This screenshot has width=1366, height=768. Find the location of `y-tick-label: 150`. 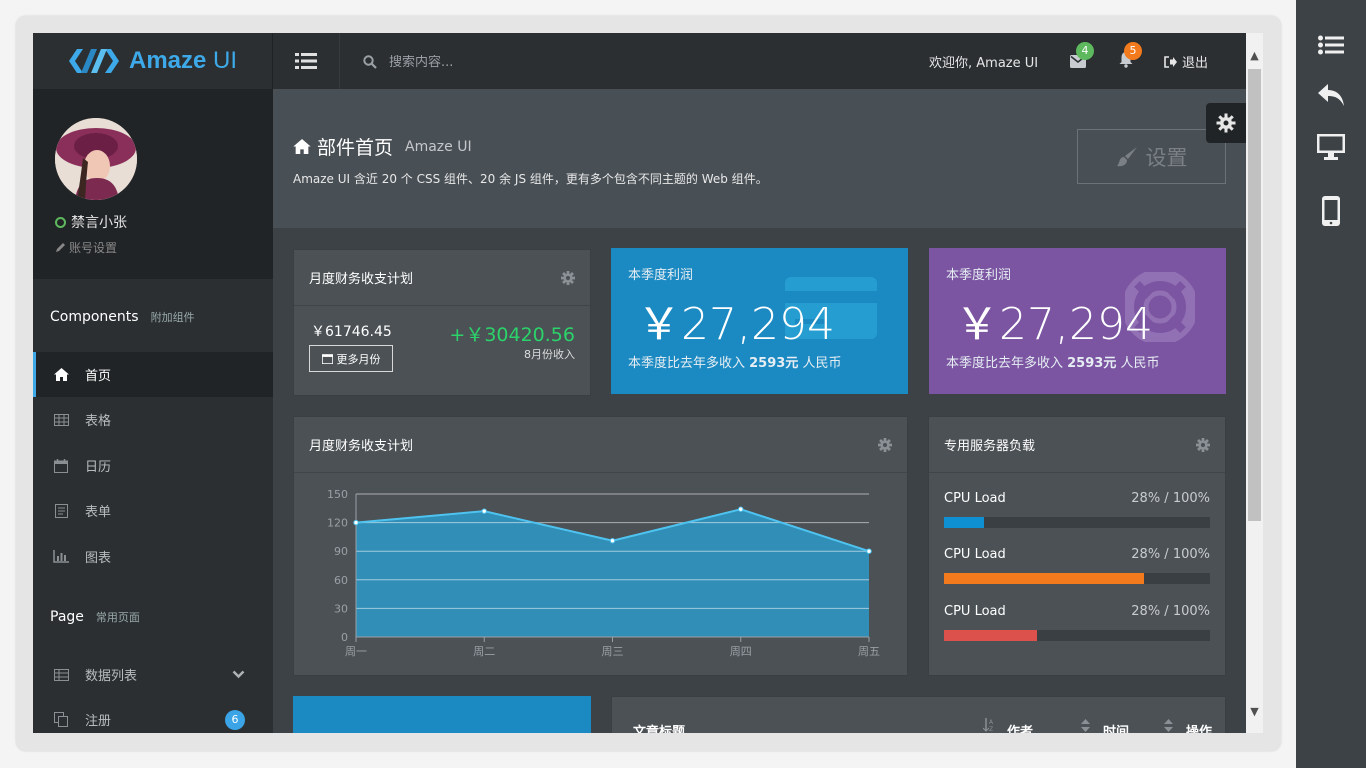

y-tick-label: 150 is located at coordinates (337, 494).